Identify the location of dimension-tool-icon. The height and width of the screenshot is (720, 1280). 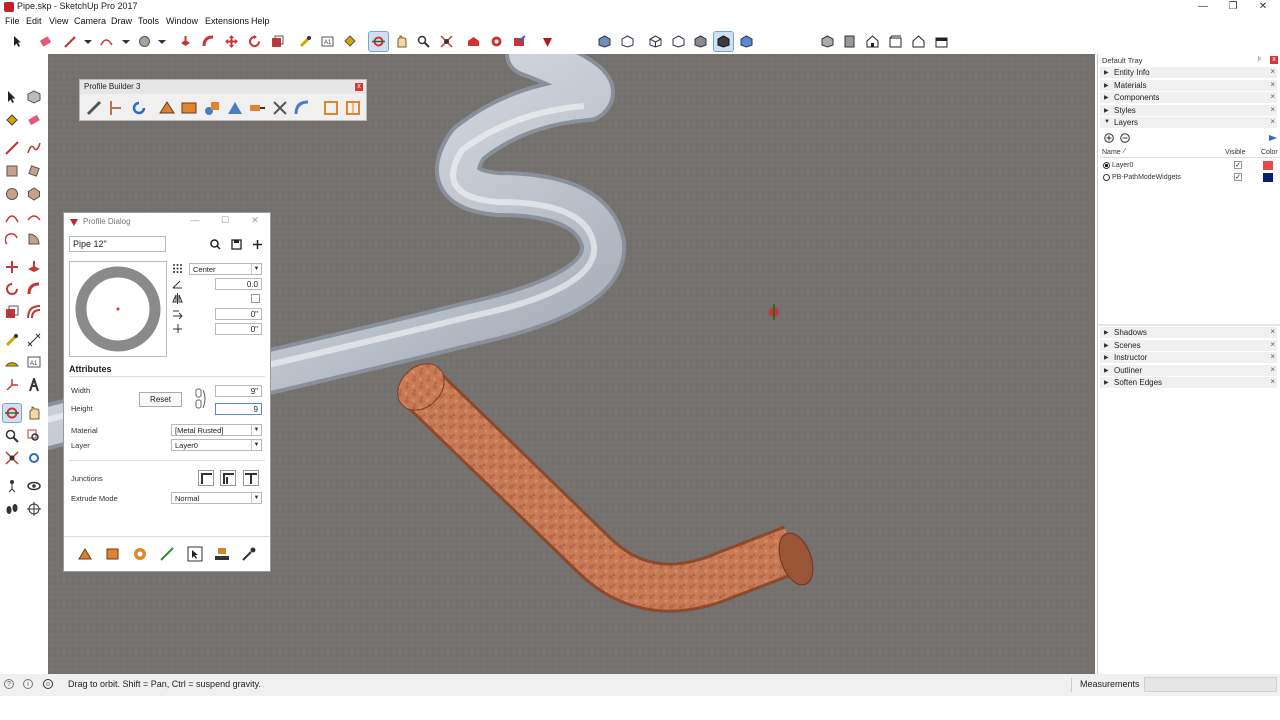
(34, 340).